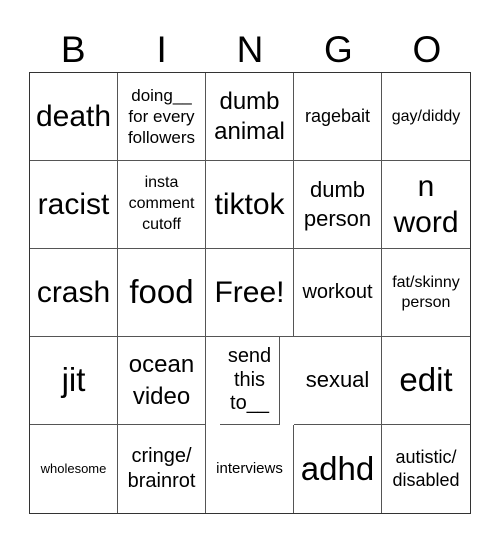 Image resolution: width=500 pixels, height=544 pixels. I want to click on header-letter-o: O, so click(427, 49).